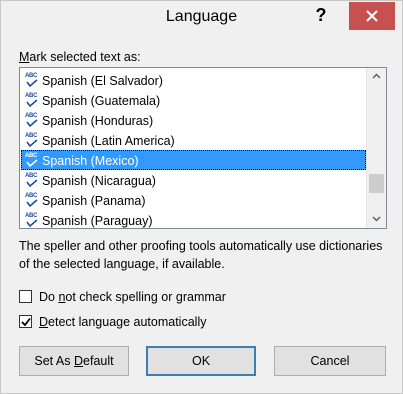  I want to click on no-check-spelling-label: Do not check spelling or grammar, so click(132, 297).